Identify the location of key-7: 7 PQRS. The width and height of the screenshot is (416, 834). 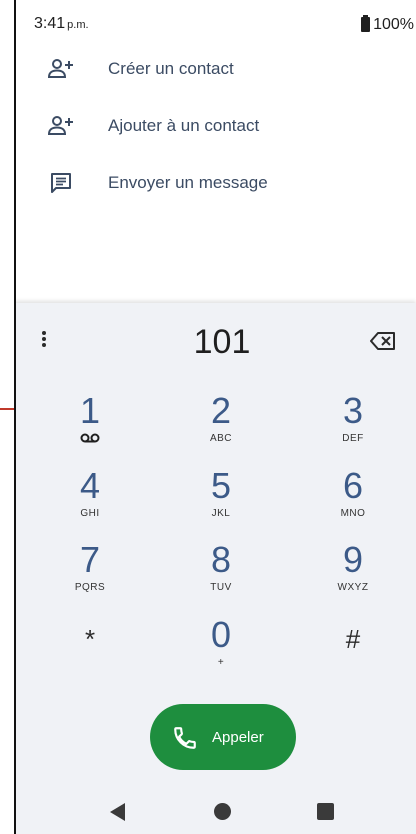
(90, 575).